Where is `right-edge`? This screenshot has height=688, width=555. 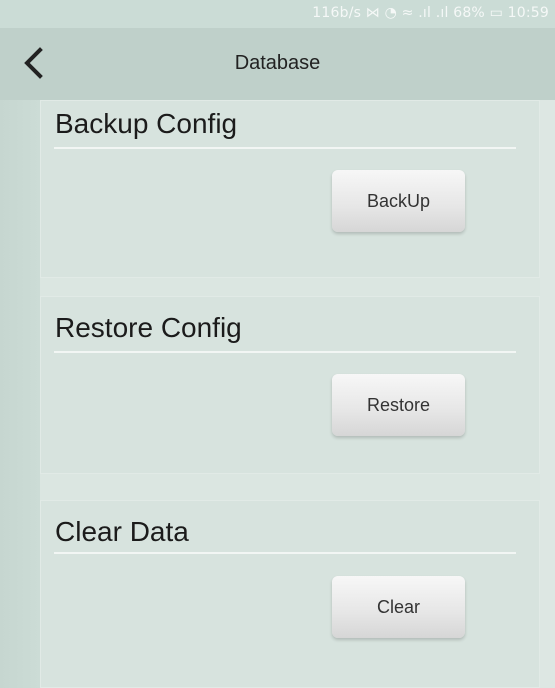 right-edge is located at coordinates (547, 394).